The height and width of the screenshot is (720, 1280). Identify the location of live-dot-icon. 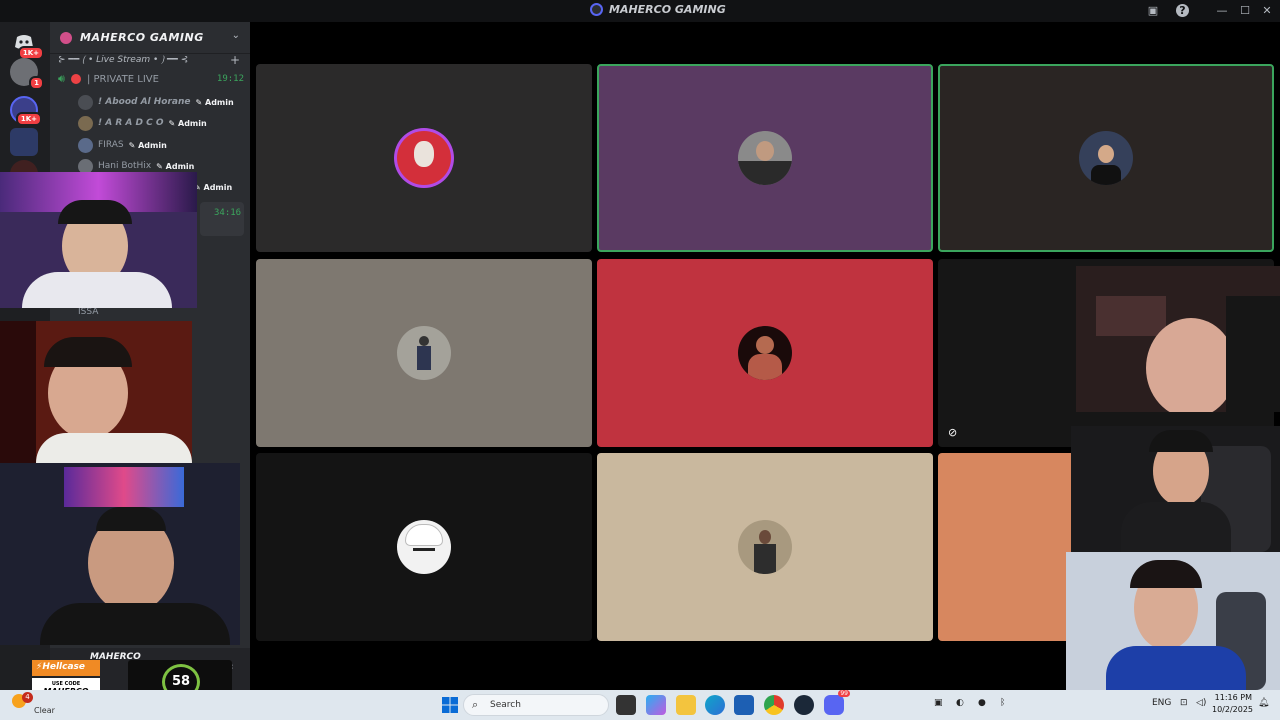
(75, 79).